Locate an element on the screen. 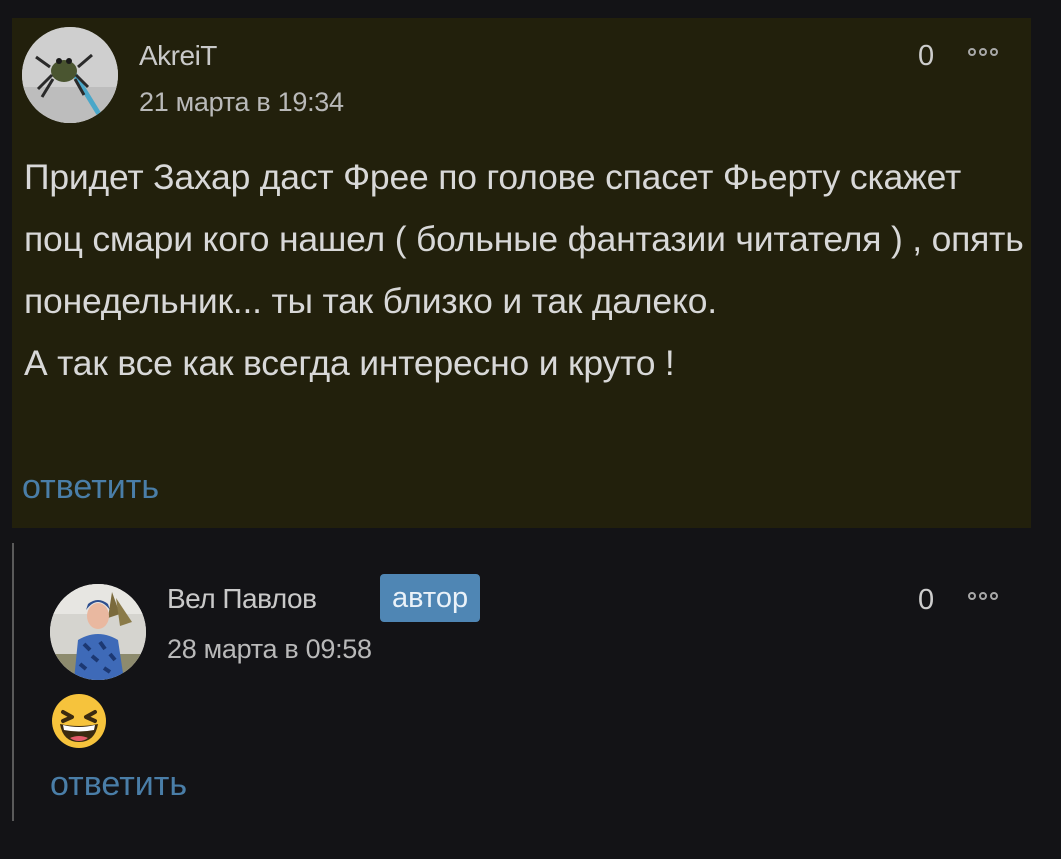 The height and width of the screenshot is (859, 1061). comment-paragraph: А так все как всегда интересно и круто ! is located at coordinates (349, 363).